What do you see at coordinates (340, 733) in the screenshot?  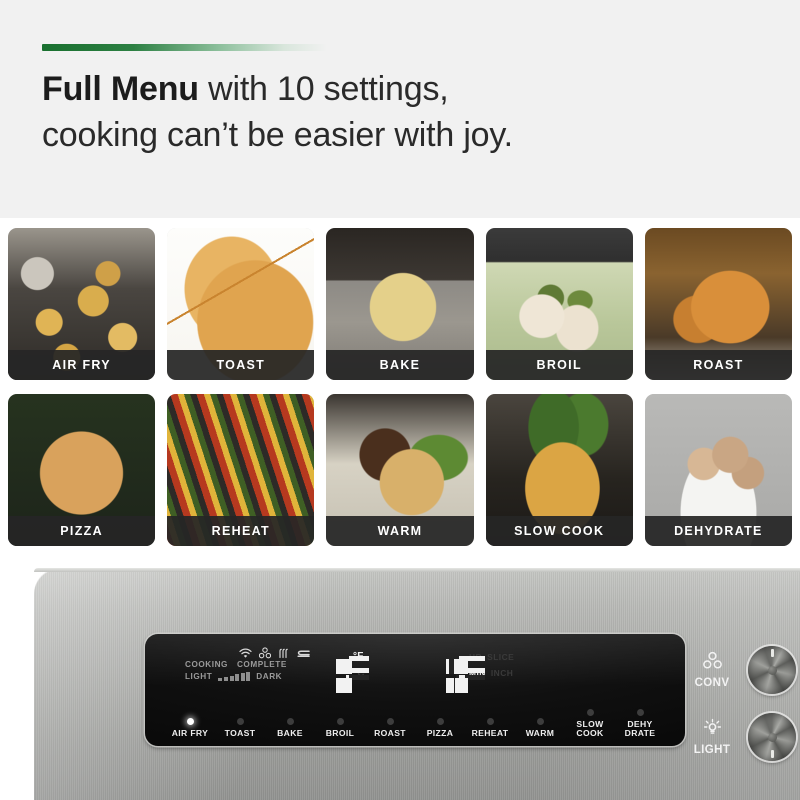 I see `function-button-label: BROIL` at bounding box center [340, 733].